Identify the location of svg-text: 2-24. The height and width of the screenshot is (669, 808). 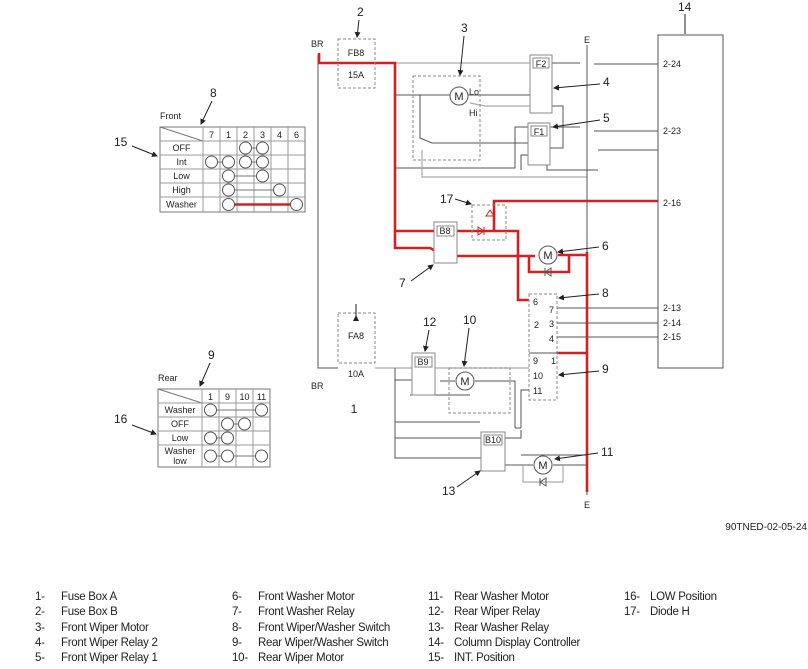
(672, 64).